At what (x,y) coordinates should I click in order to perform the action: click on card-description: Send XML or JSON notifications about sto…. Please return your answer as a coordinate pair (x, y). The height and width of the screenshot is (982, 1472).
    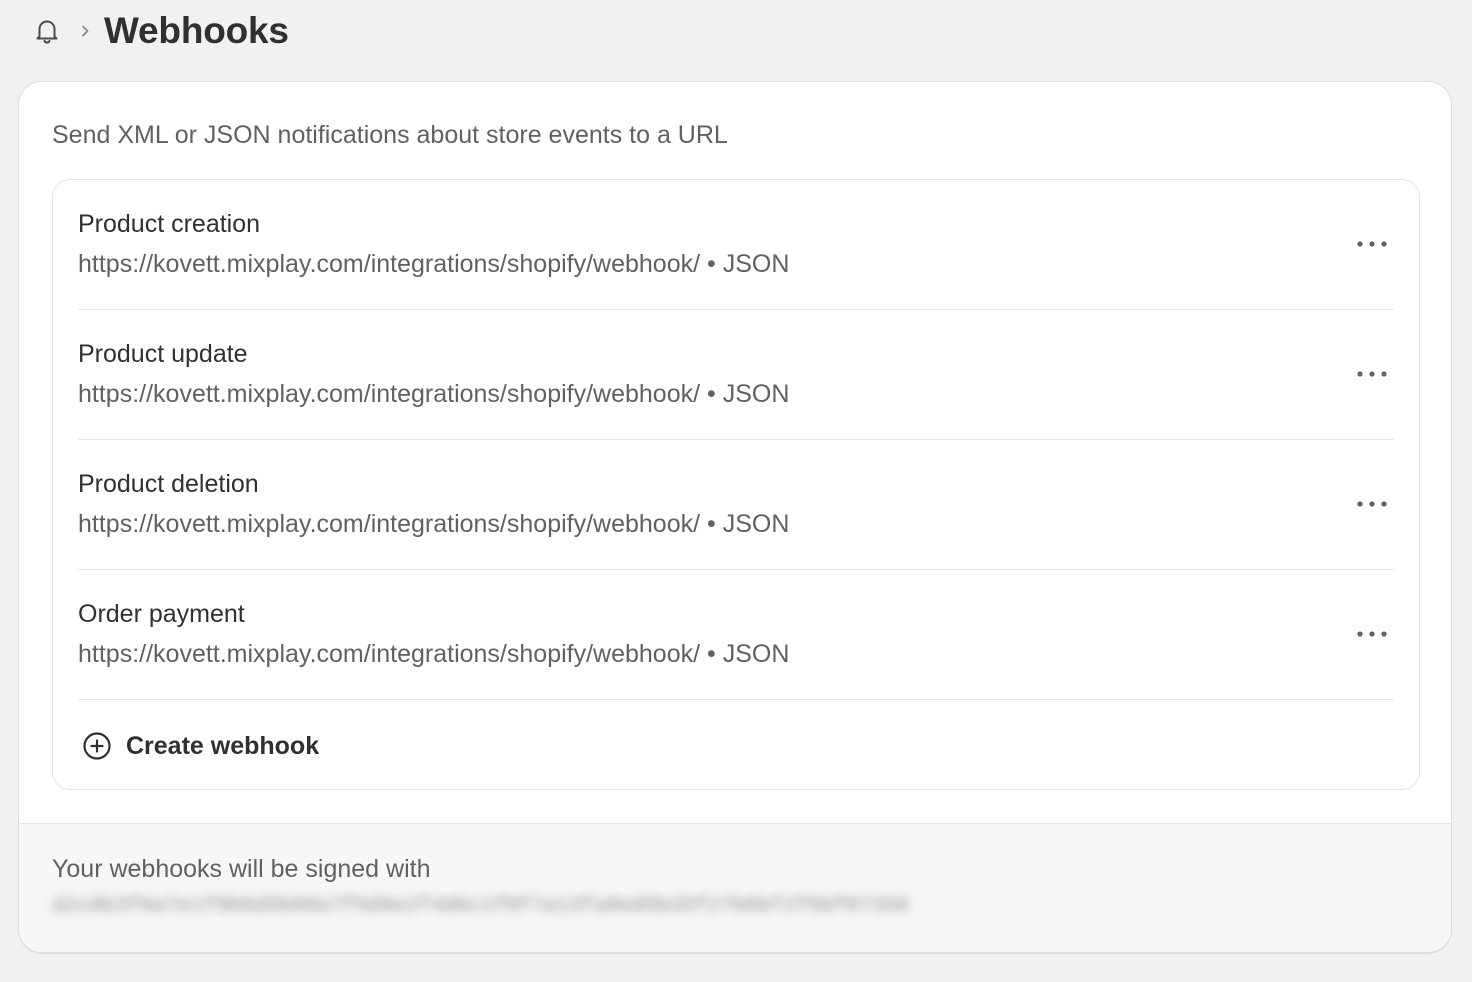
    Looking at the image, I should click on (390, 135).